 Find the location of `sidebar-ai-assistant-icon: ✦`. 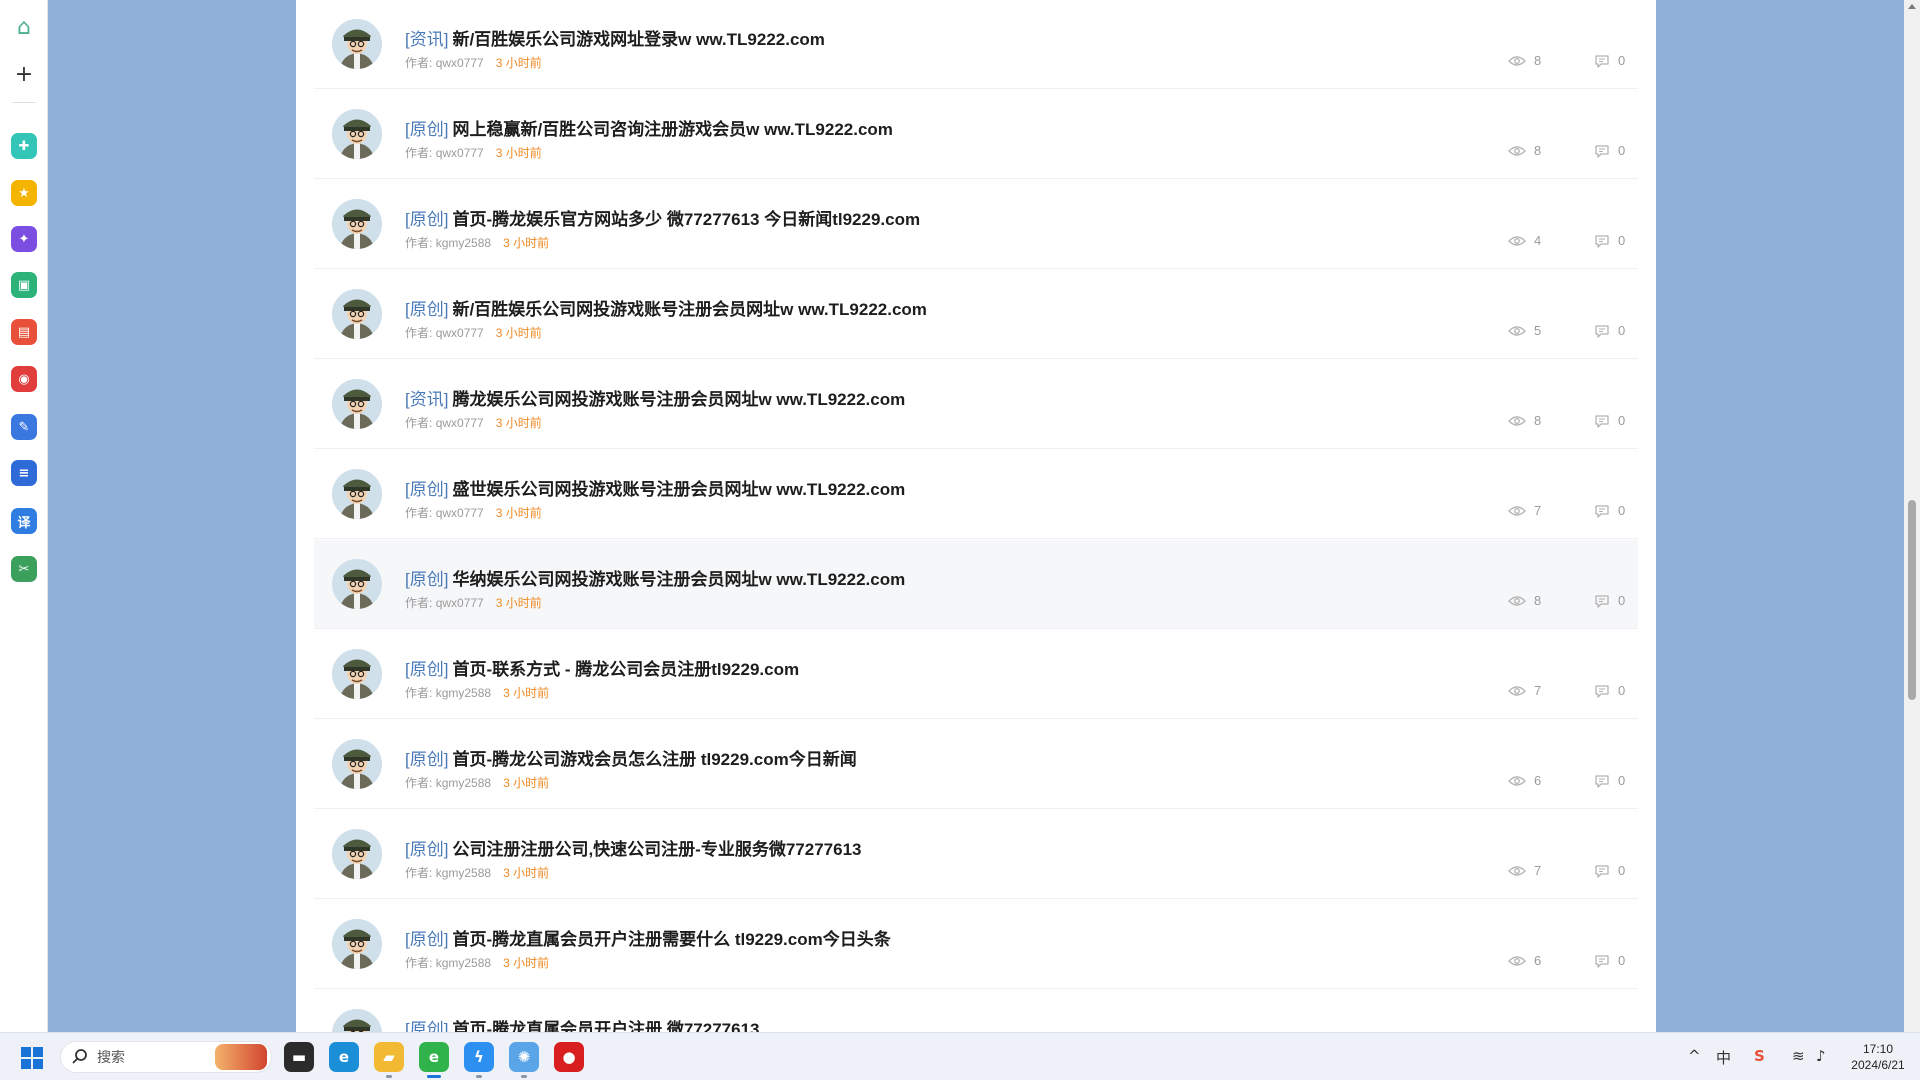

sidebar-ai-assistant-icon: ✦ is located at coordinates (24, 239).